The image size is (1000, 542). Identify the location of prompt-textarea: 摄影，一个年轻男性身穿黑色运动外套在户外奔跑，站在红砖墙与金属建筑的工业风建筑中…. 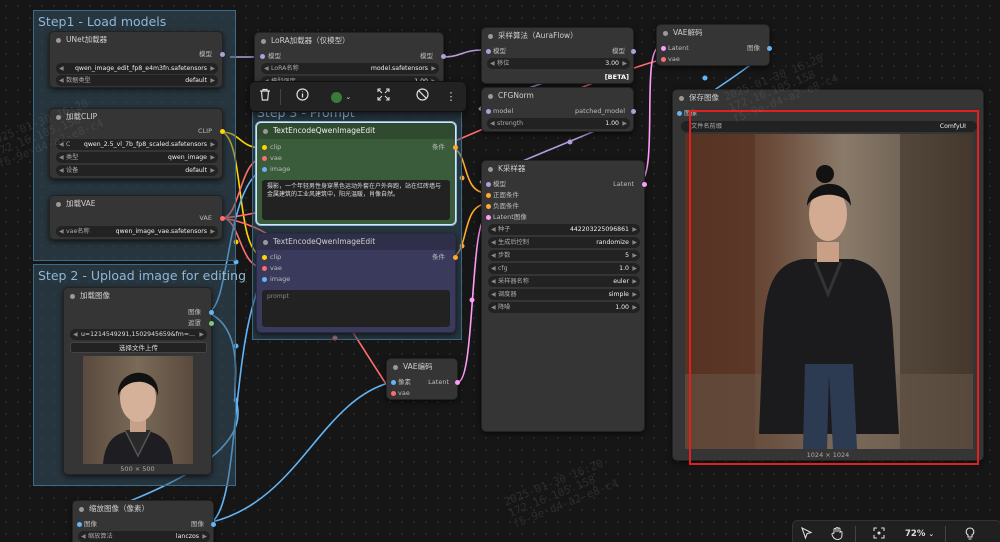
(356, 200).